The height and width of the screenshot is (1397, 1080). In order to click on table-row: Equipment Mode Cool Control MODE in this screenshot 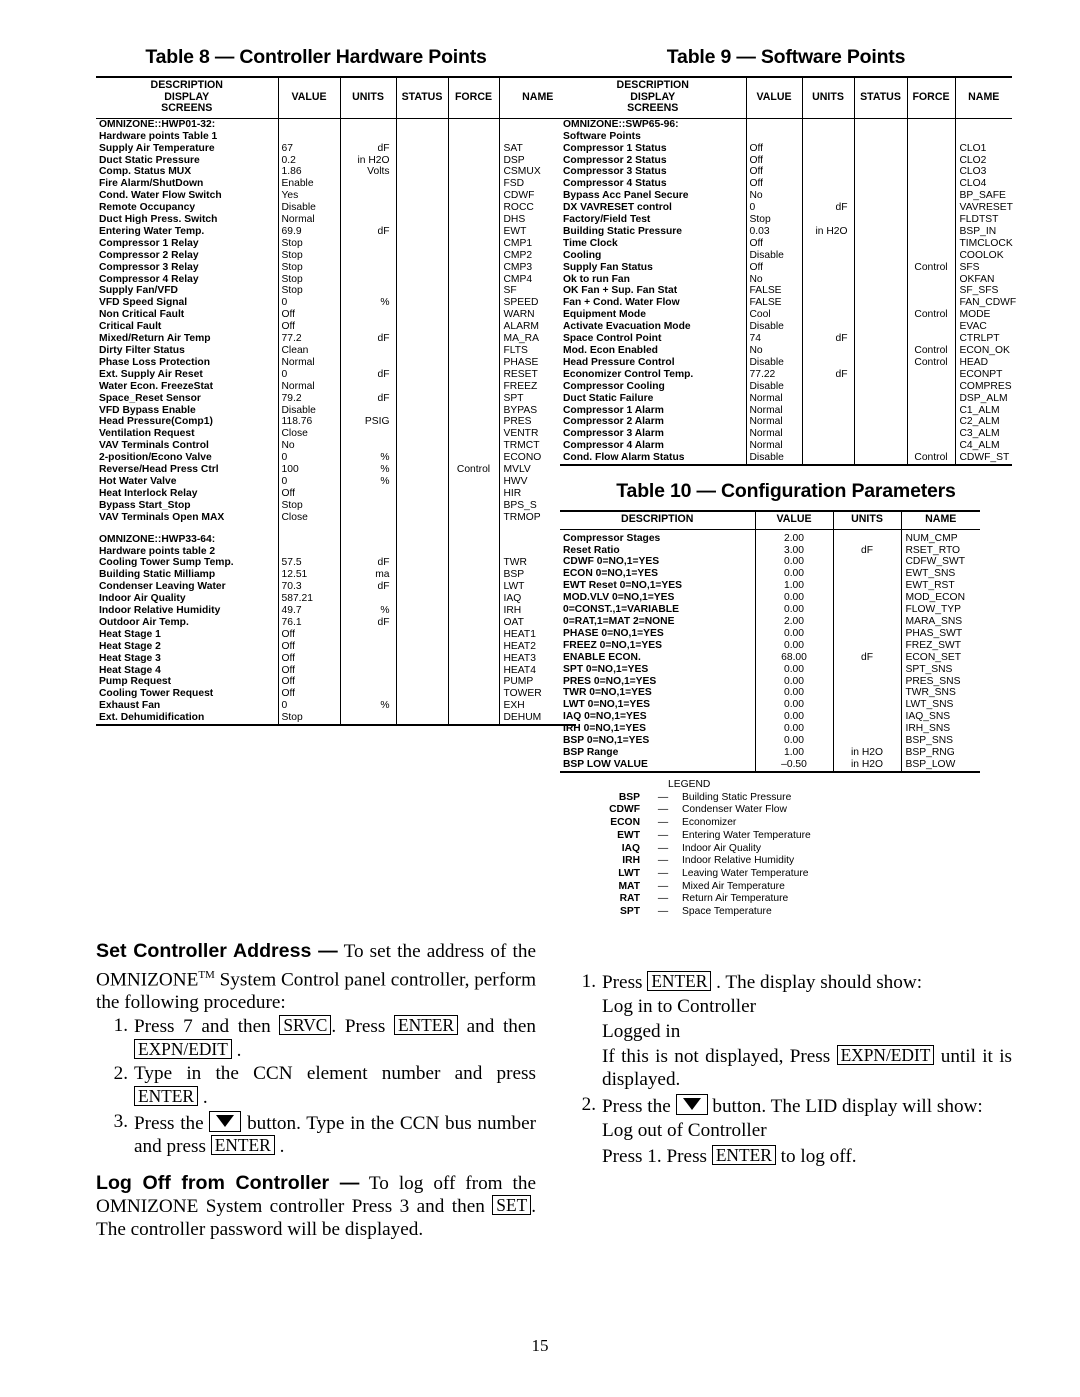, I will do `click(786, 315)`.